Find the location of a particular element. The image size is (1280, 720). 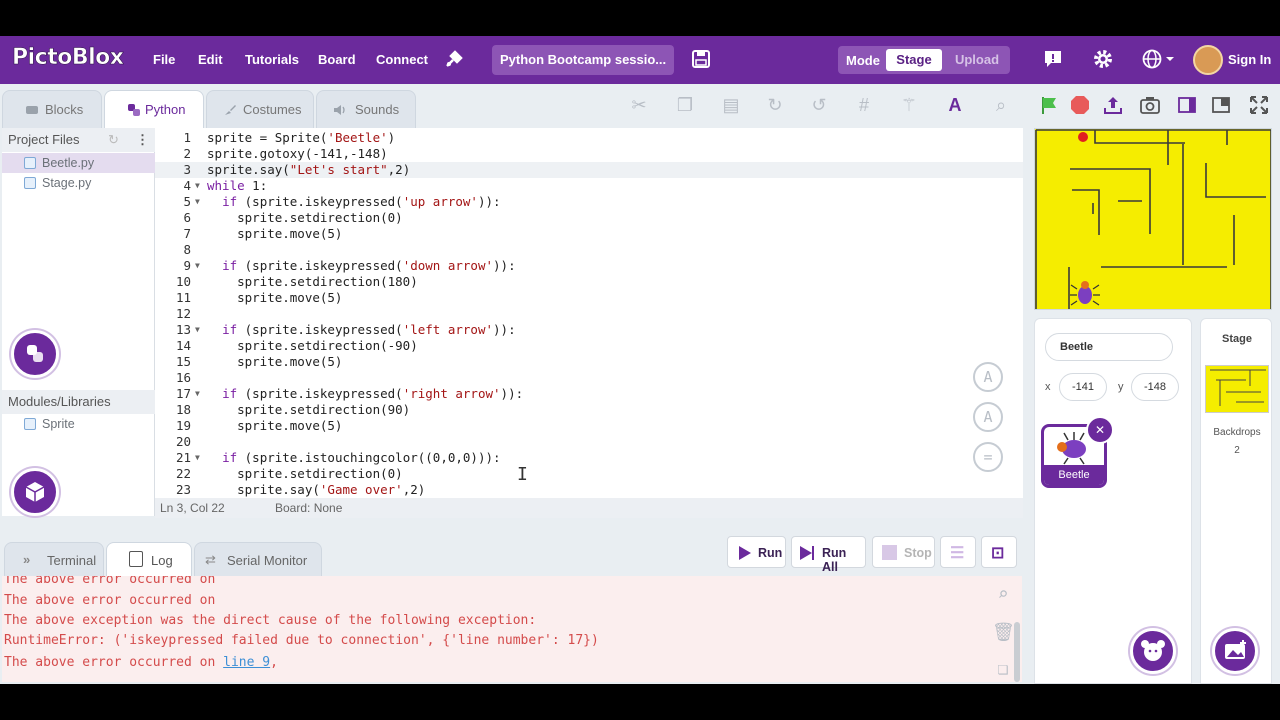

console-search-icon: ⌕ is located at coordinates (1003, 595).